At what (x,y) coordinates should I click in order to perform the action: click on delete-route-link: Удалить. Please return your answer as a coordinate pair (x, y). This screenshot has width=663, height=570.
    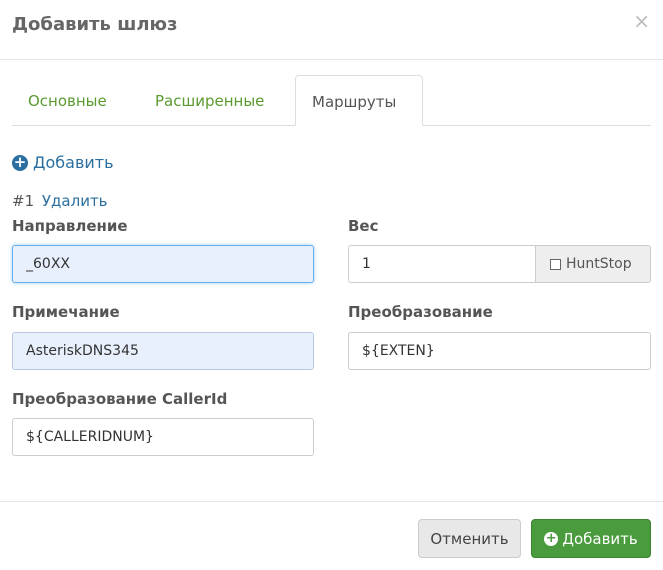
    Looking at the image, I should click on (75, 201).